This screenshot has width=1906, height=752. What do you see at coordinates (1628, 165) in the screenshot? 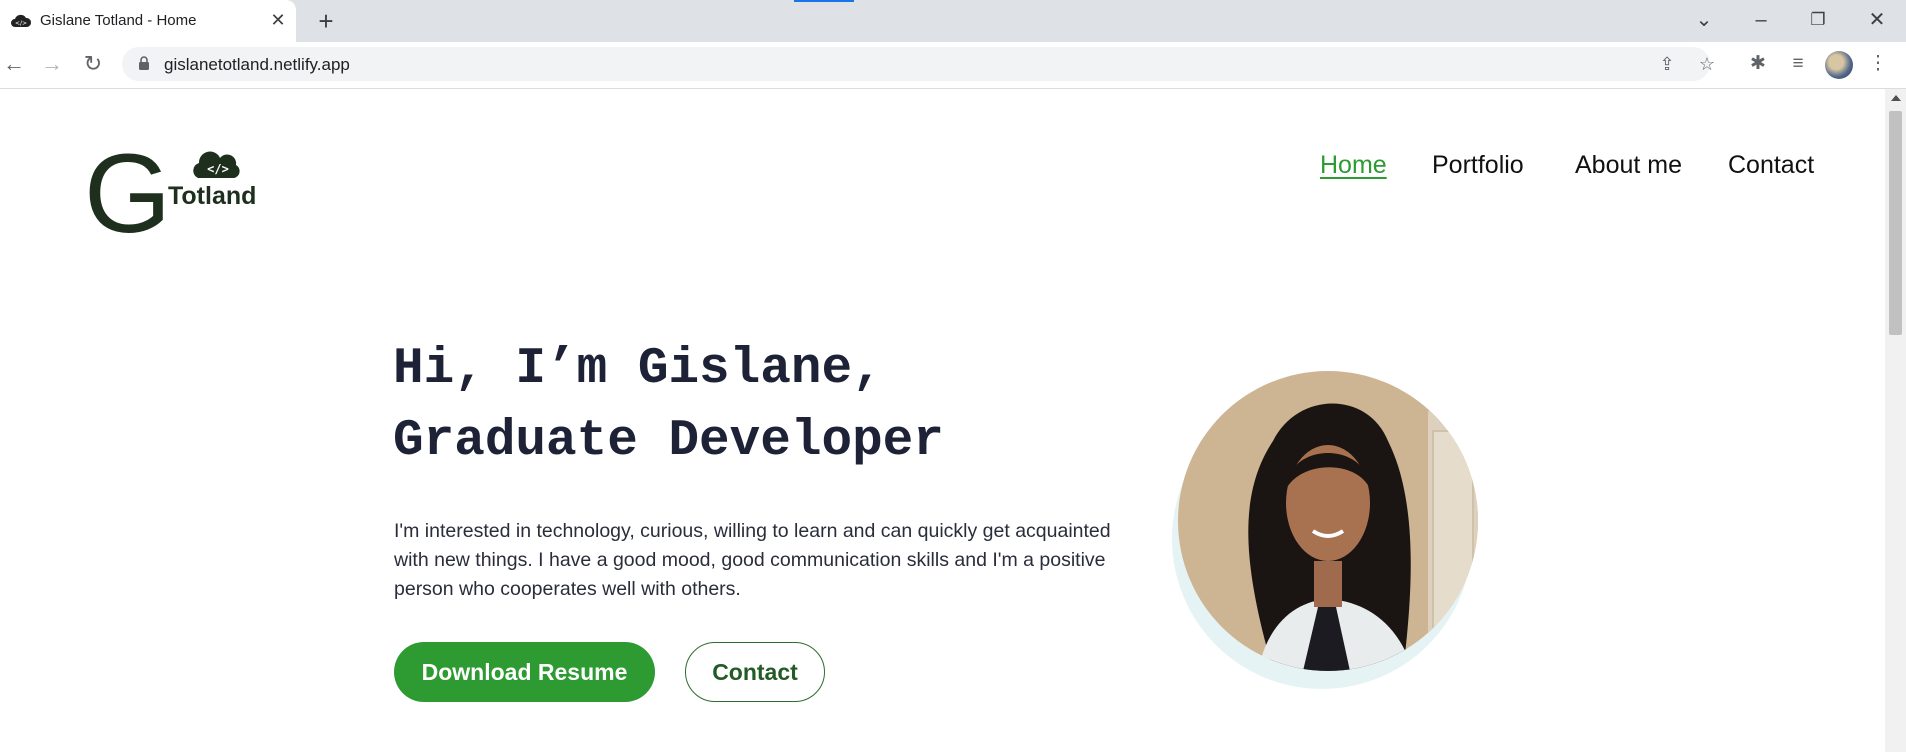
I see `nav-about-me: About me` at bounding box center [1628, 165].